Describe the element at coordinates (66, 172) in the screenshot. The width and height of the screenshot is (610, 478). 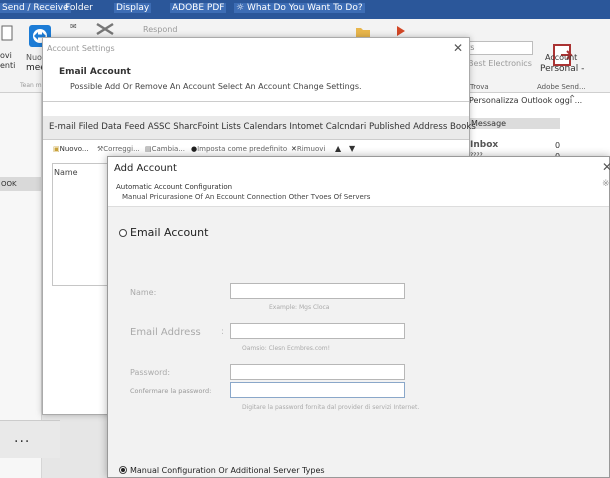
I see `account-list-header-name: Name` at that location.